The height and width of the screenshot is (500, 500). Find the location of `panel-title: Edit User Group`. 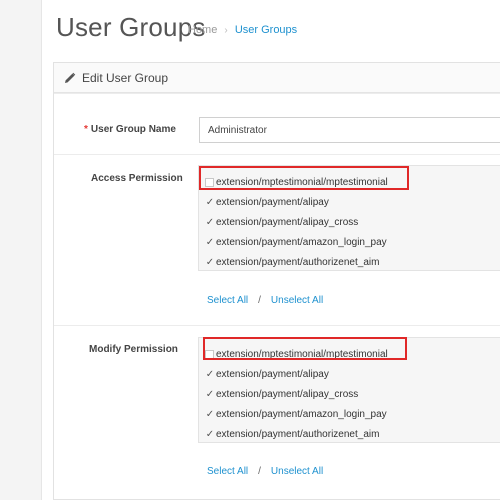

panel-title: Edit User Group is located at coordinates (125, 77).